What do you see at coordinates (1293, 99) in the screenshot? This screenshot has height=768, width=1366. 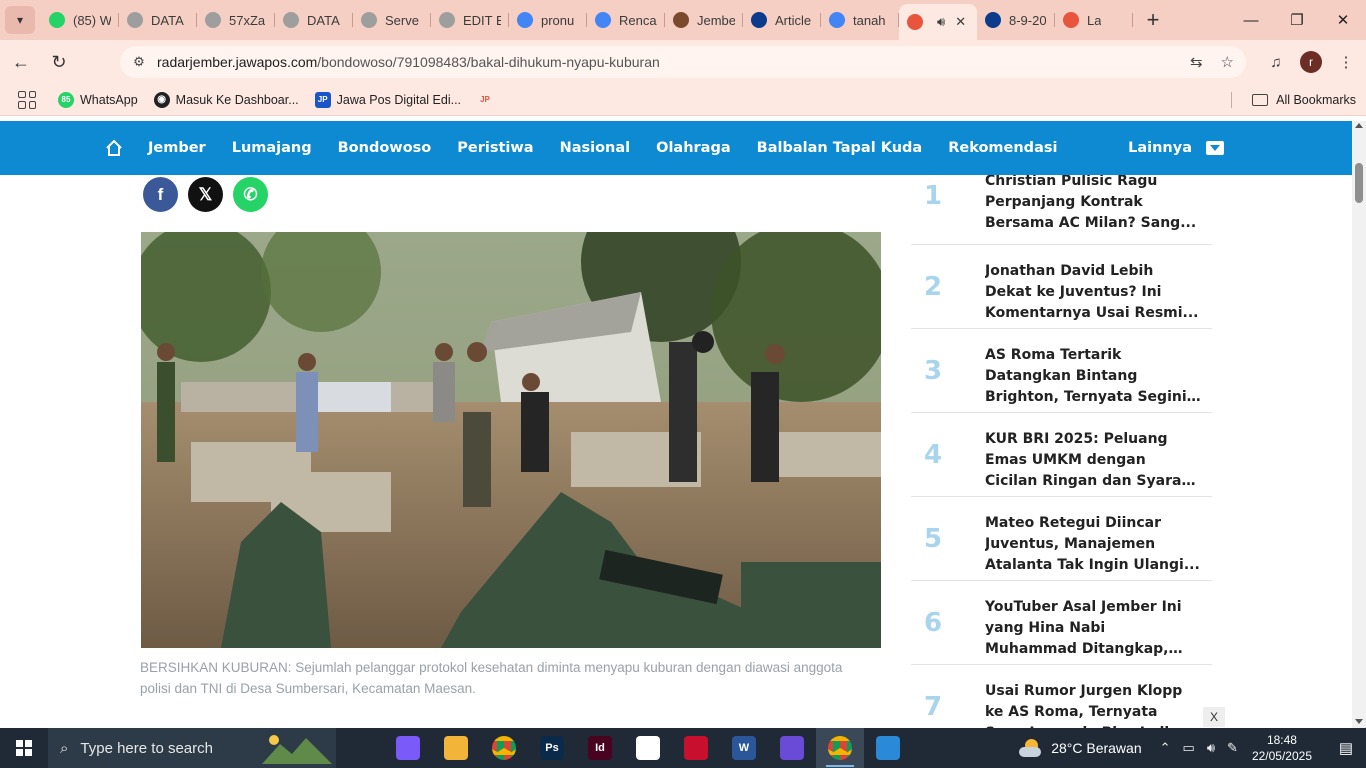 I see `all-bookmarks: All Bookmarks` at bounding box center [1293, 99].